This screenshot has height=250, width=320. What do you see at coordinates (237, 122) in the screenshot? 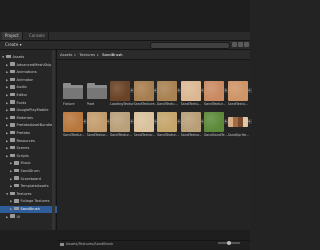
I see `sprite-sheet-thumbnail` at bounding box center [237, 122].